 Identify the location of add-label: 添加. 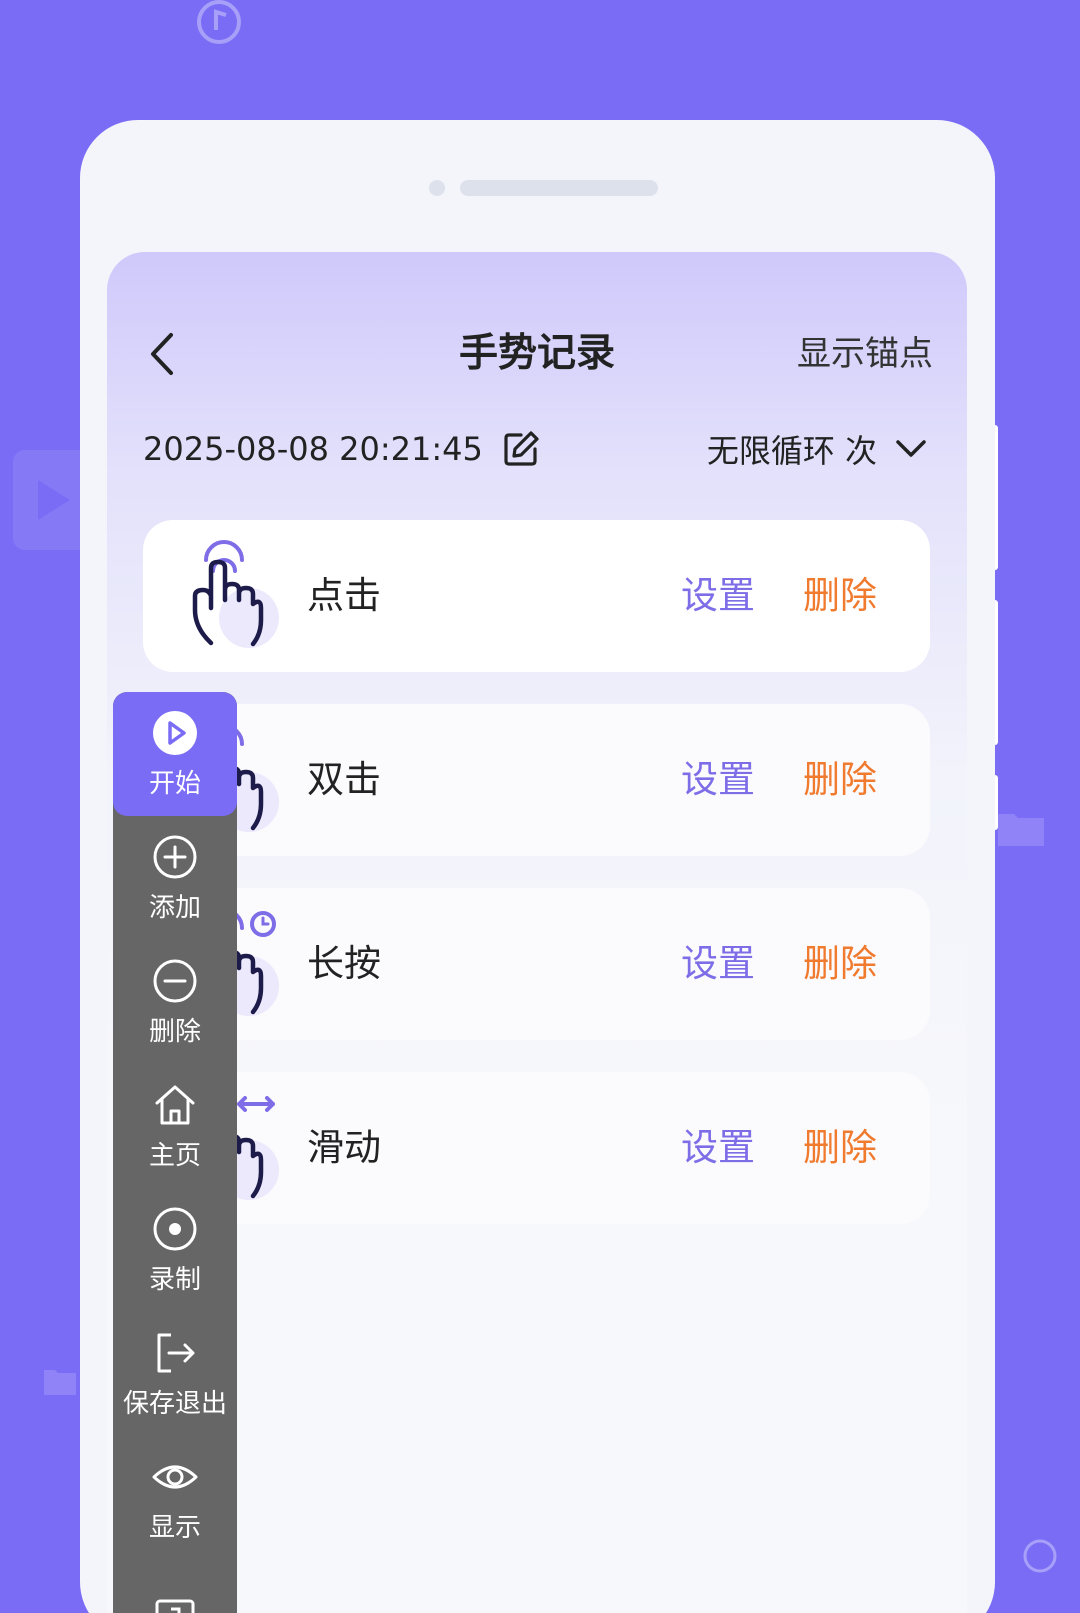
(174, 907).